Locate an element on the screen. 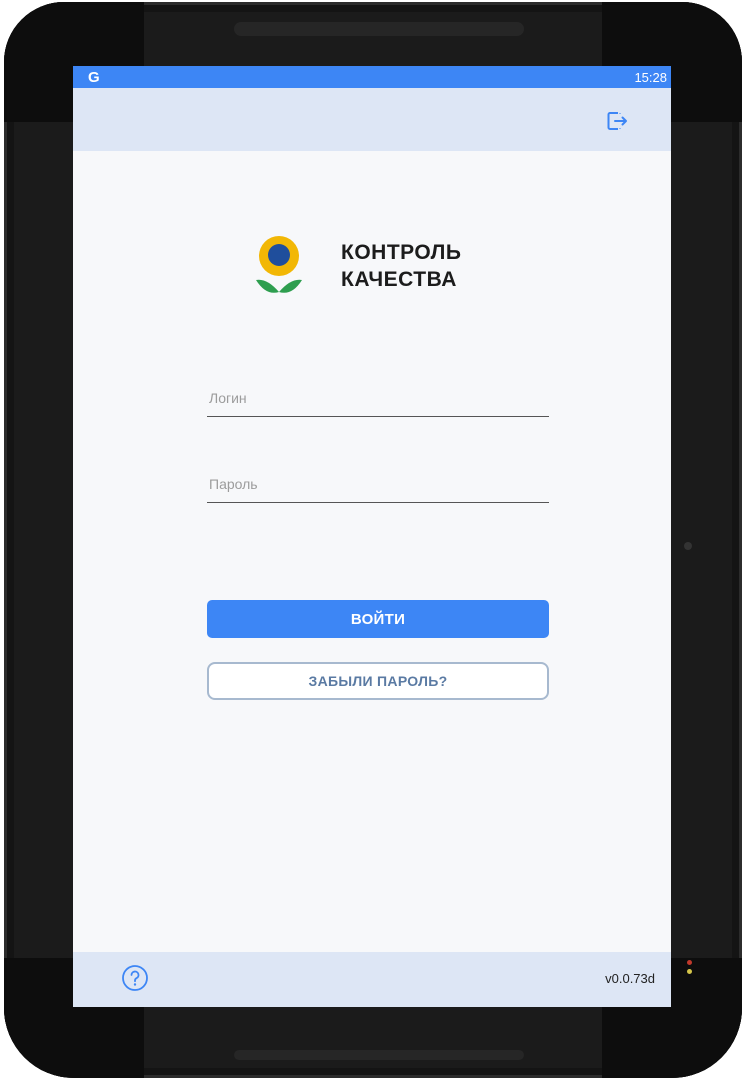 This screenshot has height=1081, width=742. app-logo: КОНТРОЛЬ КАЧЕСТВА is located at coordinates (357, 266).